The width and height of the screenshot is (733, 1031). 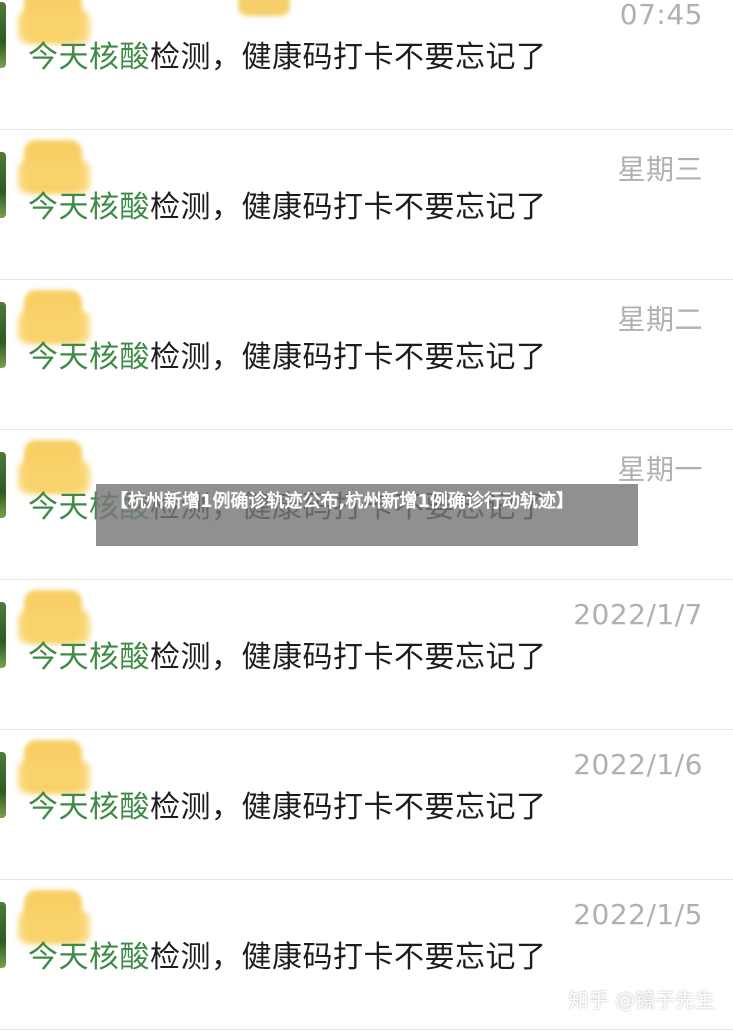 What do you see at coordinates (638, 614) in the screenshot?
I see `message-time: 2022/1/7` at bounding box center [638, 614].